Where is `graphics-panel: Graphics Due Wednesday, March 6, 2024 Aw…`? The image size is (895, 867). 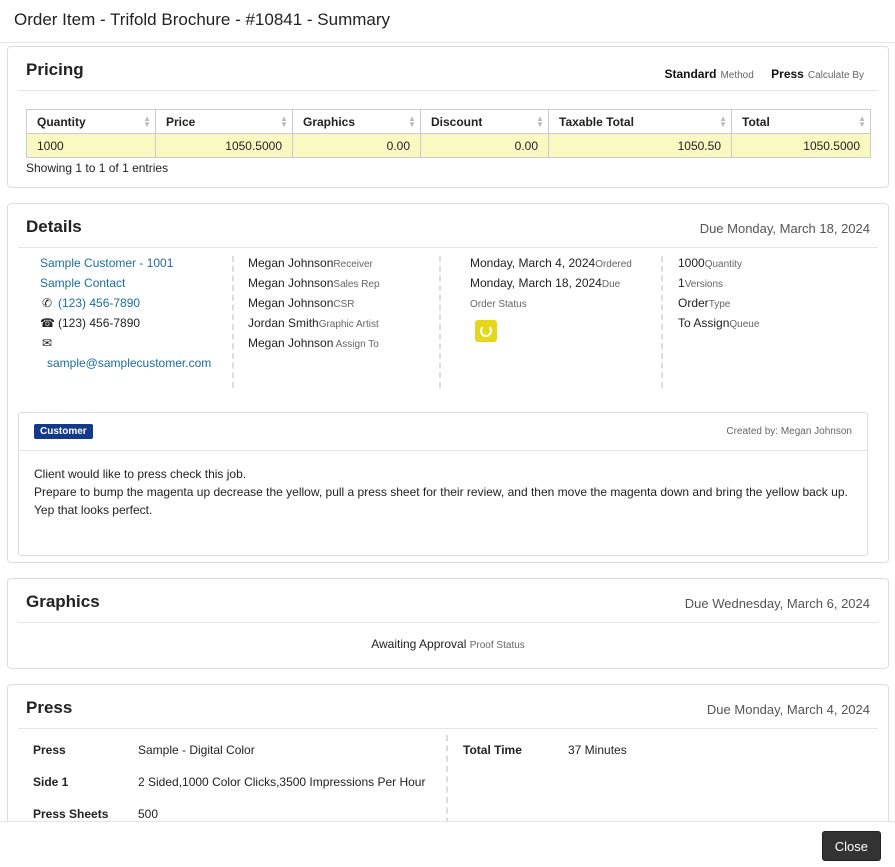 graphics-panel: Graphics Due Wednesday, March 6, 2024 Aw… is located at coordinates (448, 623).